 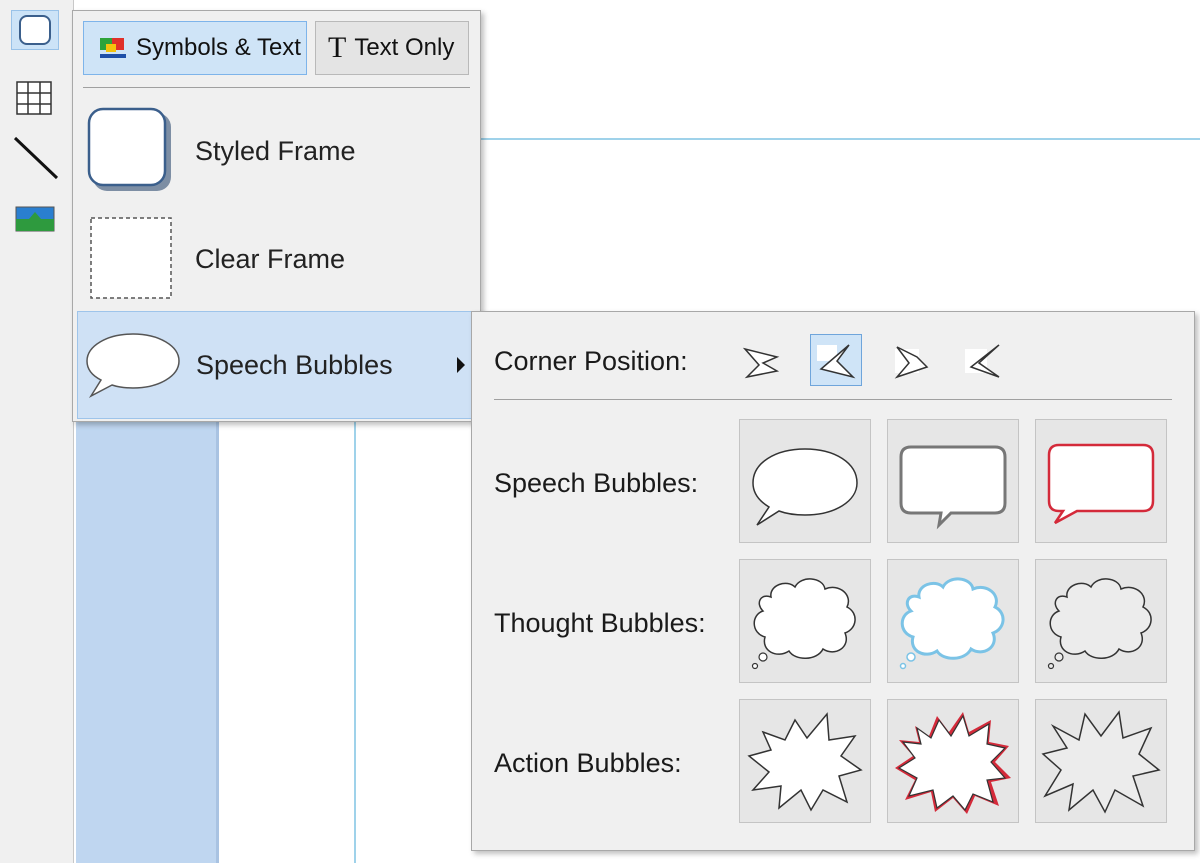 What do you see at coordinates (588, 763) in the screenshot?
I see `action-bubbles-row-label: Action Bubbles:` at bounding box center [588, 763].